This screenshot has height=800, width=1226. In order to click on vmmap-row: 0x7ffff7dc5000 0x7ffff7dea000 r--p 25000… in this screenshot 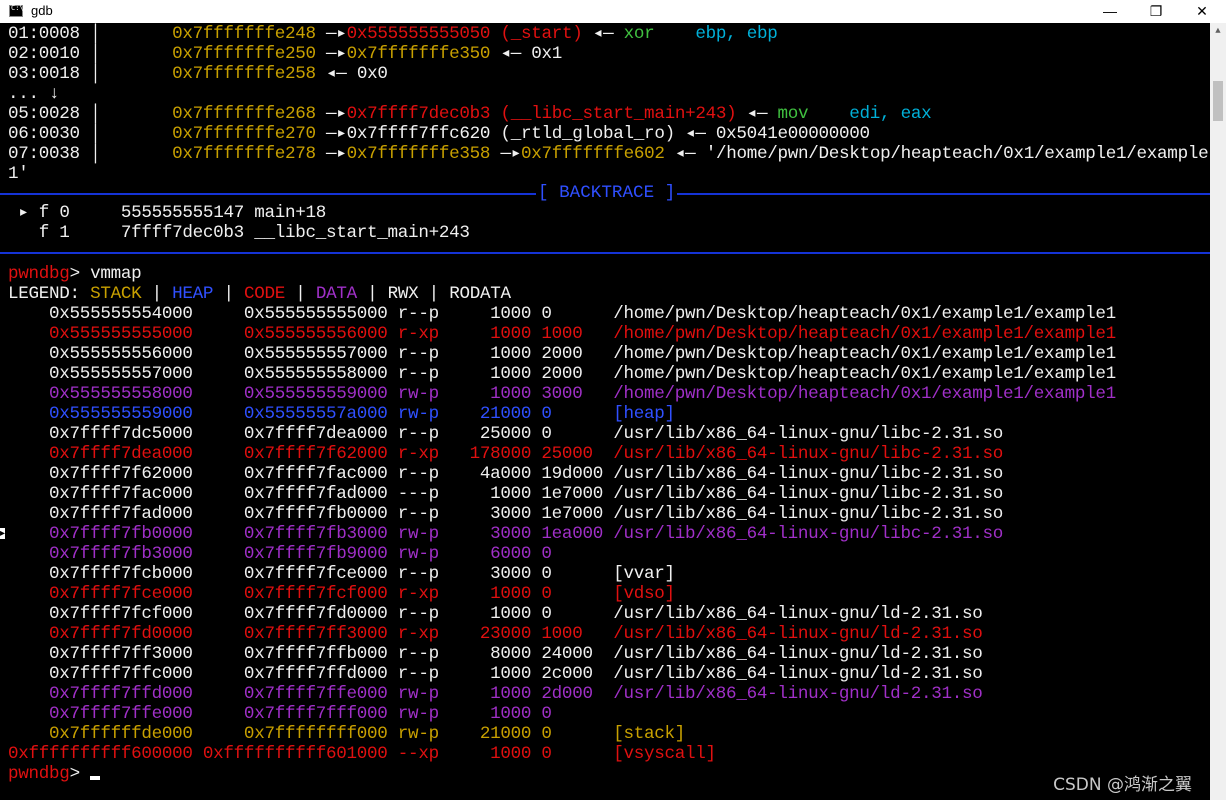, I will do `click(505, 434)`.